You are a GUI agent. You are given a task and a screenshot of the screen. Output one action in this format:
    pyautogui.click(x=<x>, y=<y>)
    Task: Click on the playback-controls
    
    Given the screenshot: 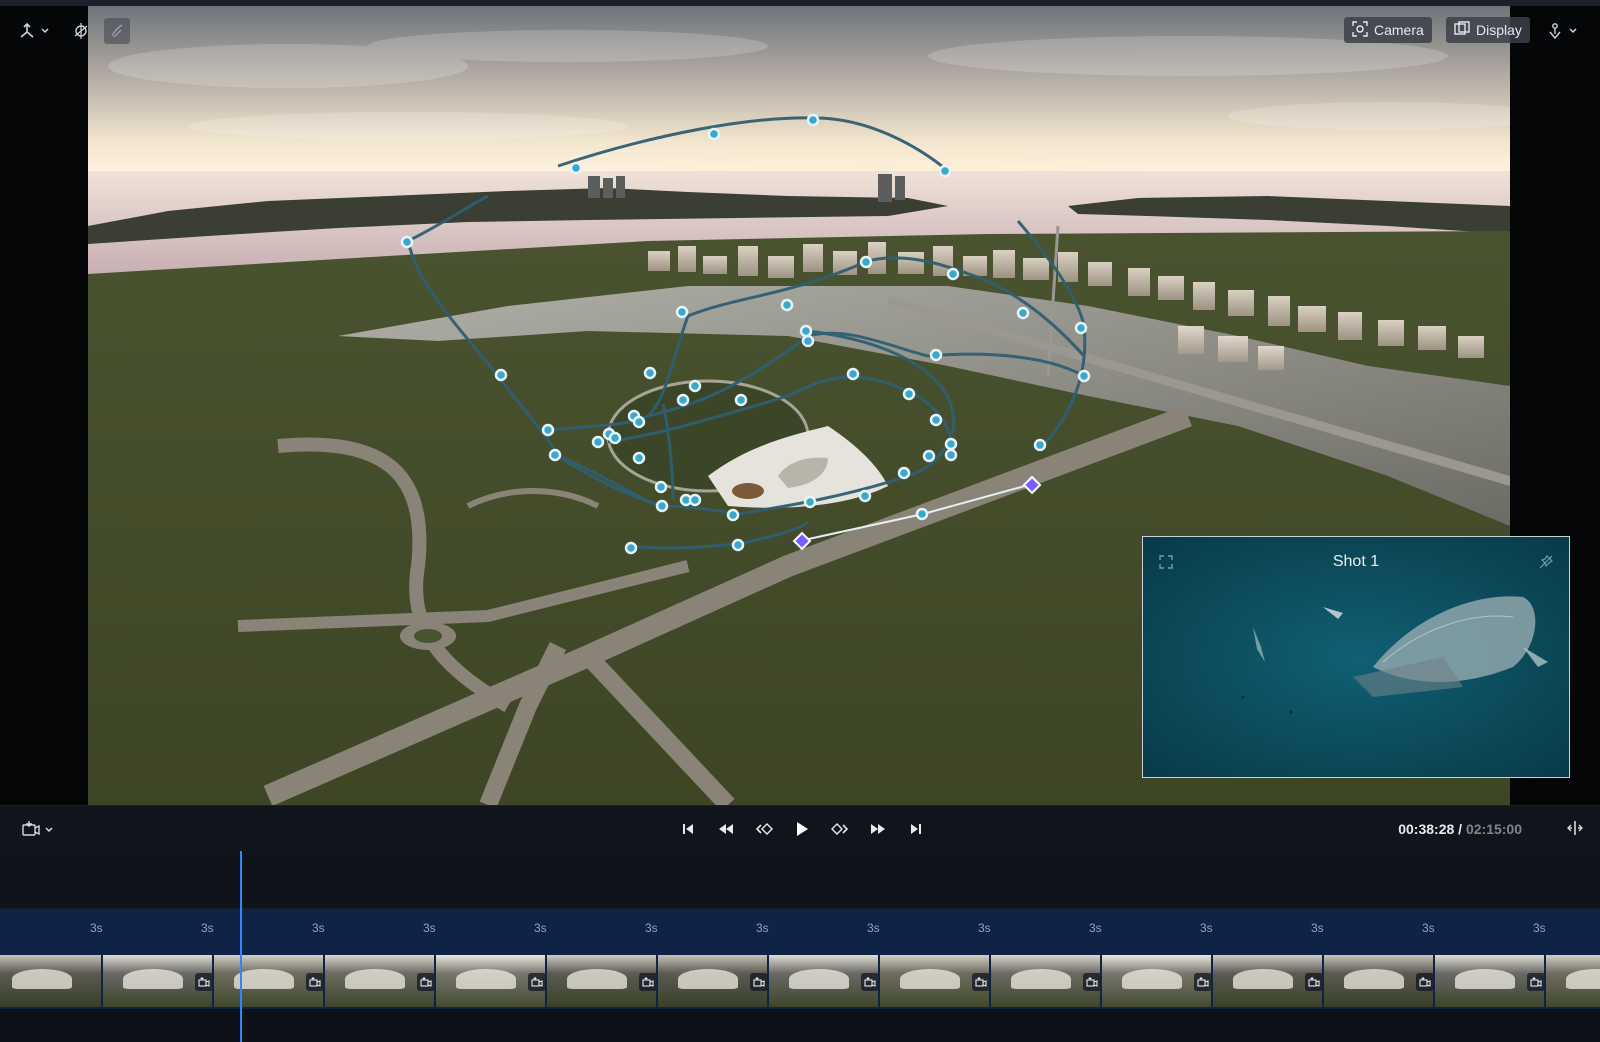 What is the action you would take?
    pyautogui.click(x=802, y=829)
    